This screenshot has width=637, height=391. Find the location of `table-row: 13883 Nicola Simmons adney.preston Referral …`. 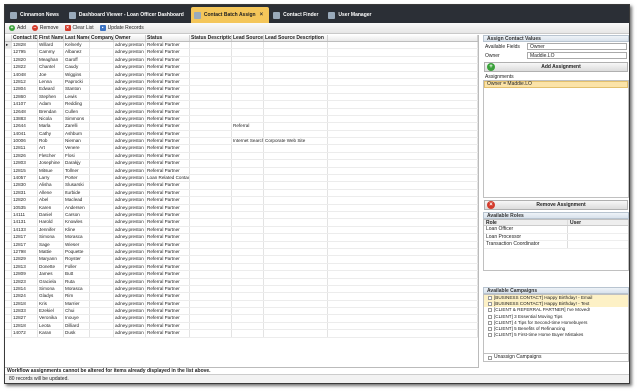

table-row: 13883 Nicola Simmons adney.preston Referral … is located at coordinates (241, 119).